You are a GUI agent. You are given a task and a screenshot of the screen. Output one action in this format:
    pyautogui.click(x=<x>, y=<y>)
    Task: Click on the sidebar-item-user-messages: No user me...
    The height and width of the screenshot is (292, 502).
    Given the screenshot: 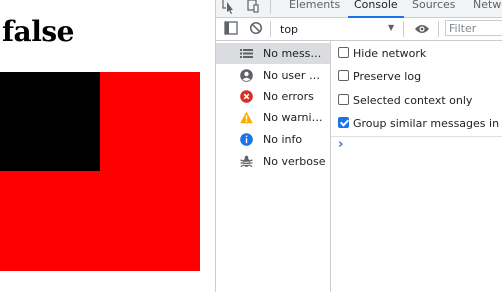 What is the action you would take?
    pyautogui.click(x=273, y=75)
    